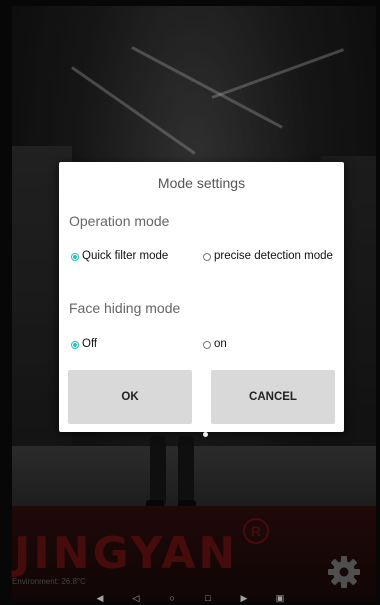 Image resolution: width=380 pixels, height=605 pixels. I want to click on face-hiding-on-option: on, so click(215, 344).